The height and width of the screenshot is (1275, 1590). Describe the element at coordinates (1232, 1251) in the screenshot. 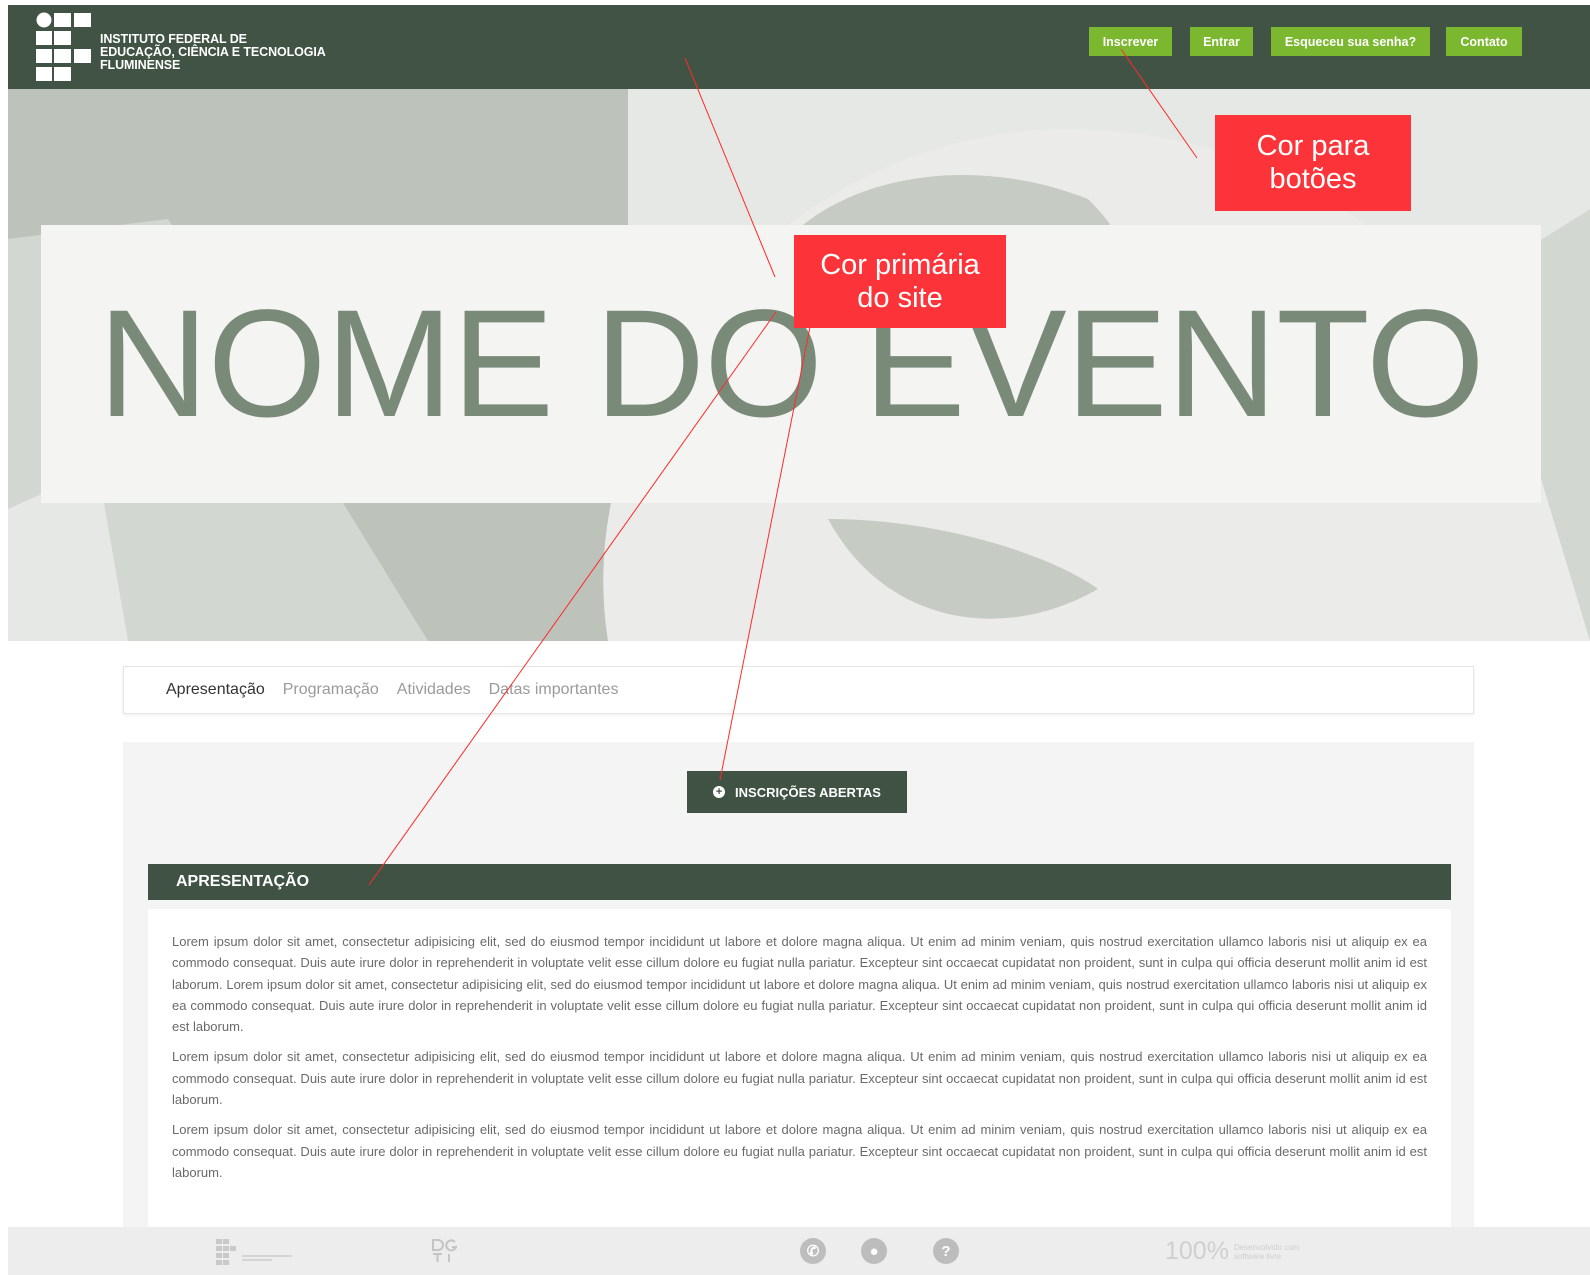

I see `software-livre-badge: 100% Desenvolvido com software livre` at that location.